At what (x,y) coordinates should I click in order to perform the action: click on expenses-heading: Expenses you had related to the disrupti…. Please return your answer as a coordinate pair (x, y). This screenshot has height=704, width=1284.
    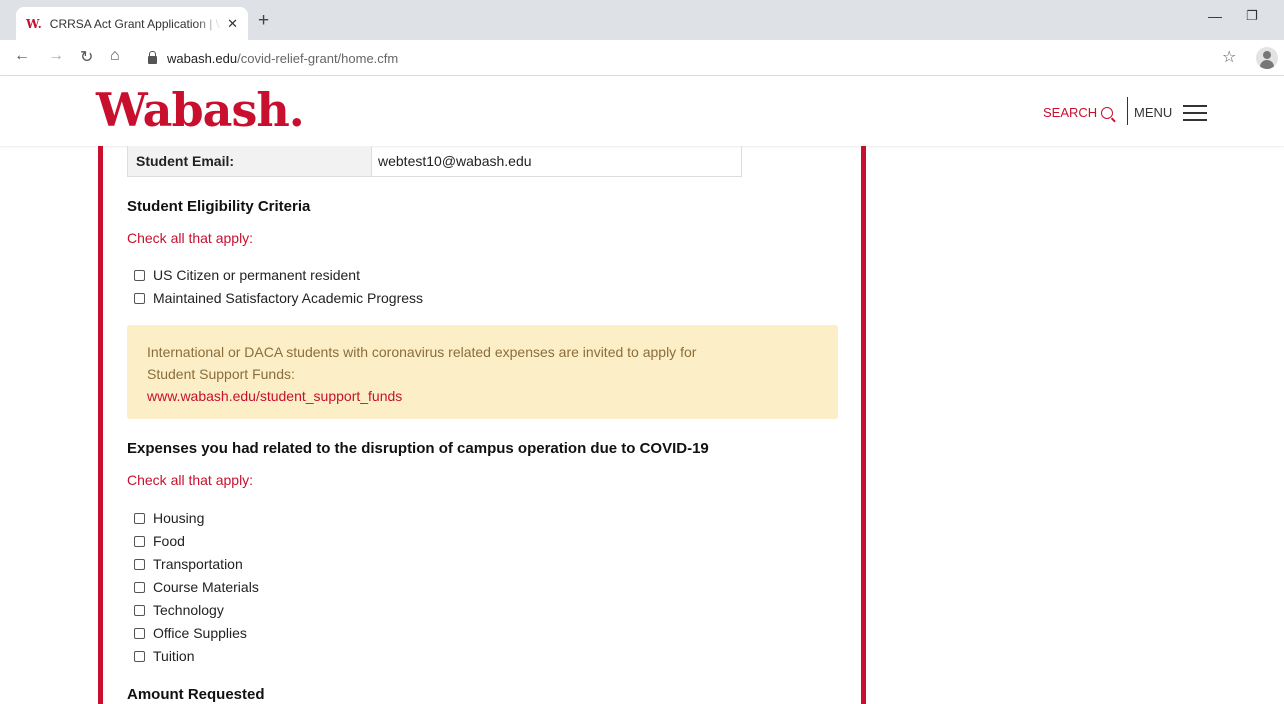
    Looking at the image, I should click on (418, 448).